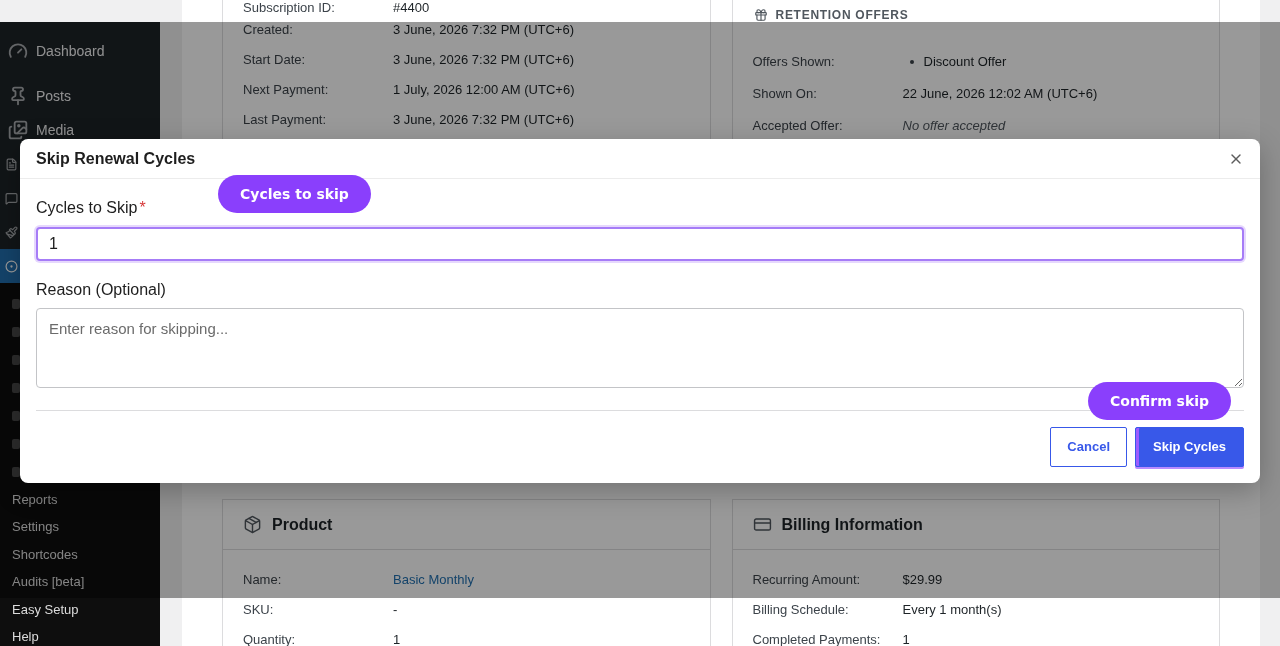  Describe the element at coordinates (56, 51) in the screenshot. I see `sidebar-item: Dashboard` at that location.